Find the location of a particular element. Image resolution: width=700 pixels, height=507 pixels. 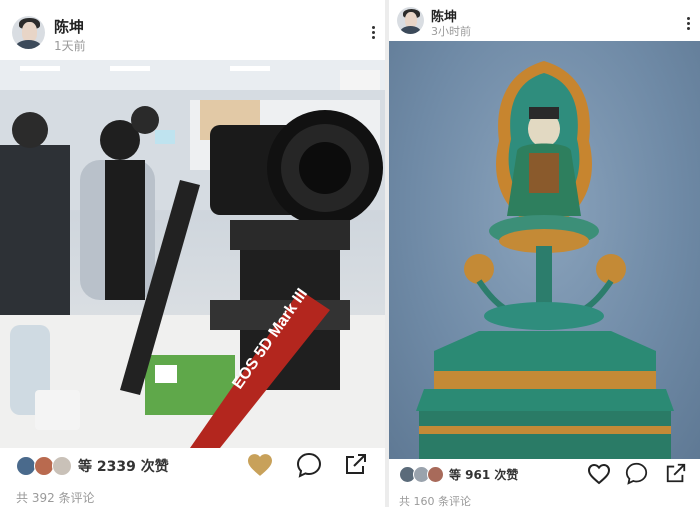

post-reactions: 等 961 次赞 is located at coordinates (544, 475).